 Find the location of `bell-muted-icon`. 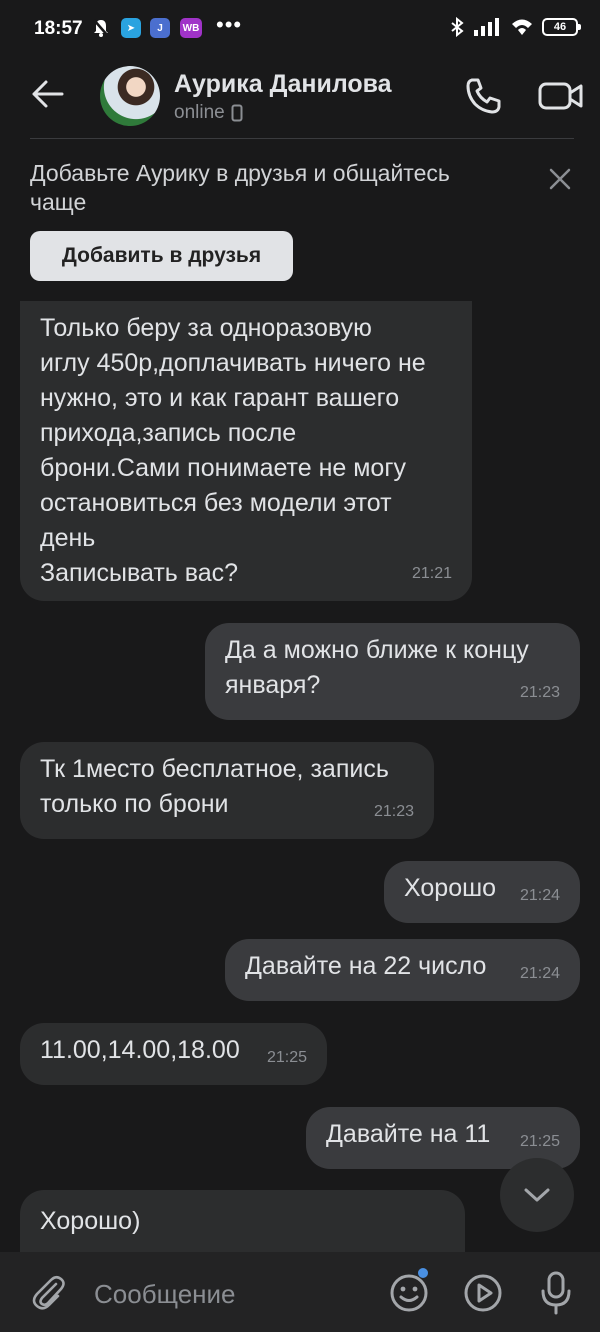

bell-muted-icon is located at coordinates (101, 28).